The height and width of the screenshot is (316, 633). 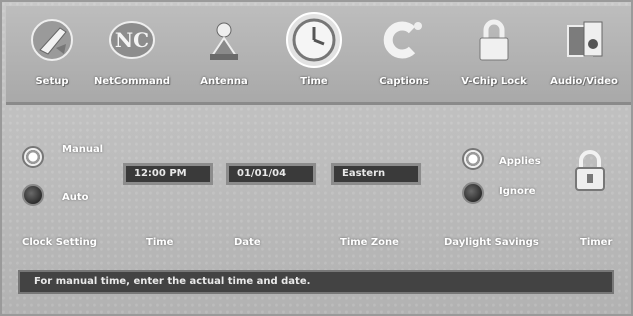 I want to click on daylight-applies-label: Applies, so click(x=520, y=161).